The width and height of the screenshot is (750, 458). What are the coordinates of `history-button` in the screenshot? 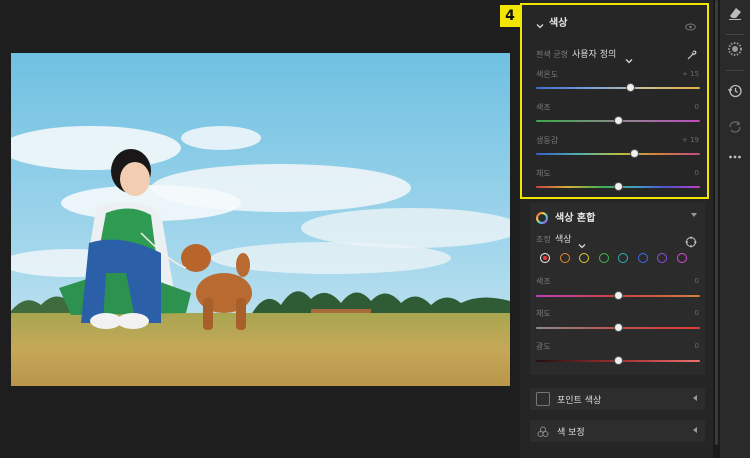 It's located at (735, 93).